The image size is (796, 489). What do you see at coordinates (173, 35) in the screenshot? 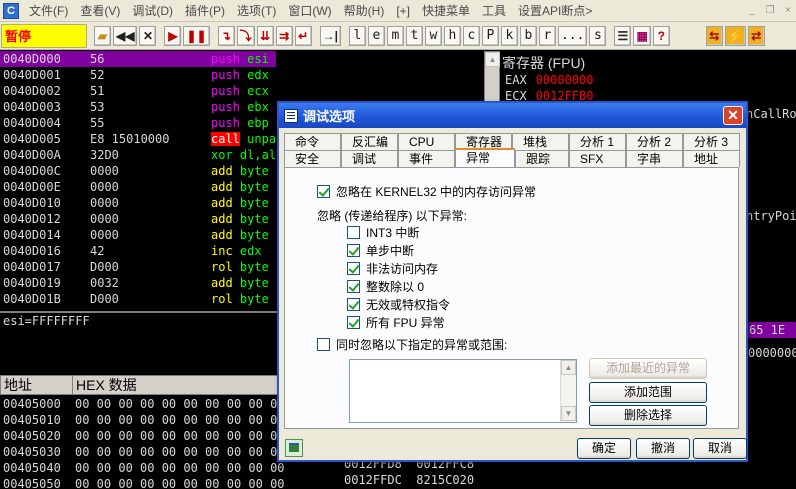
I see `run-icon: ▶` at bounding box center [173, 35].